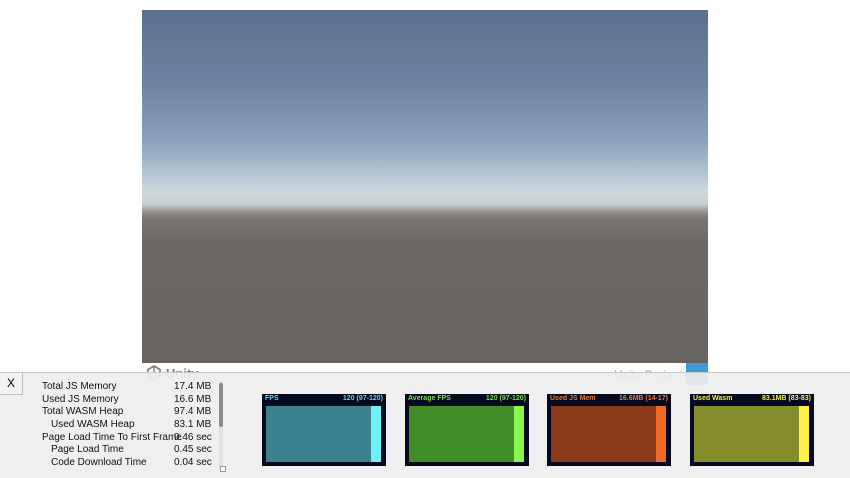 The image size is (850, 478). I want to click on stats-scrollbar, so click(221, 425).